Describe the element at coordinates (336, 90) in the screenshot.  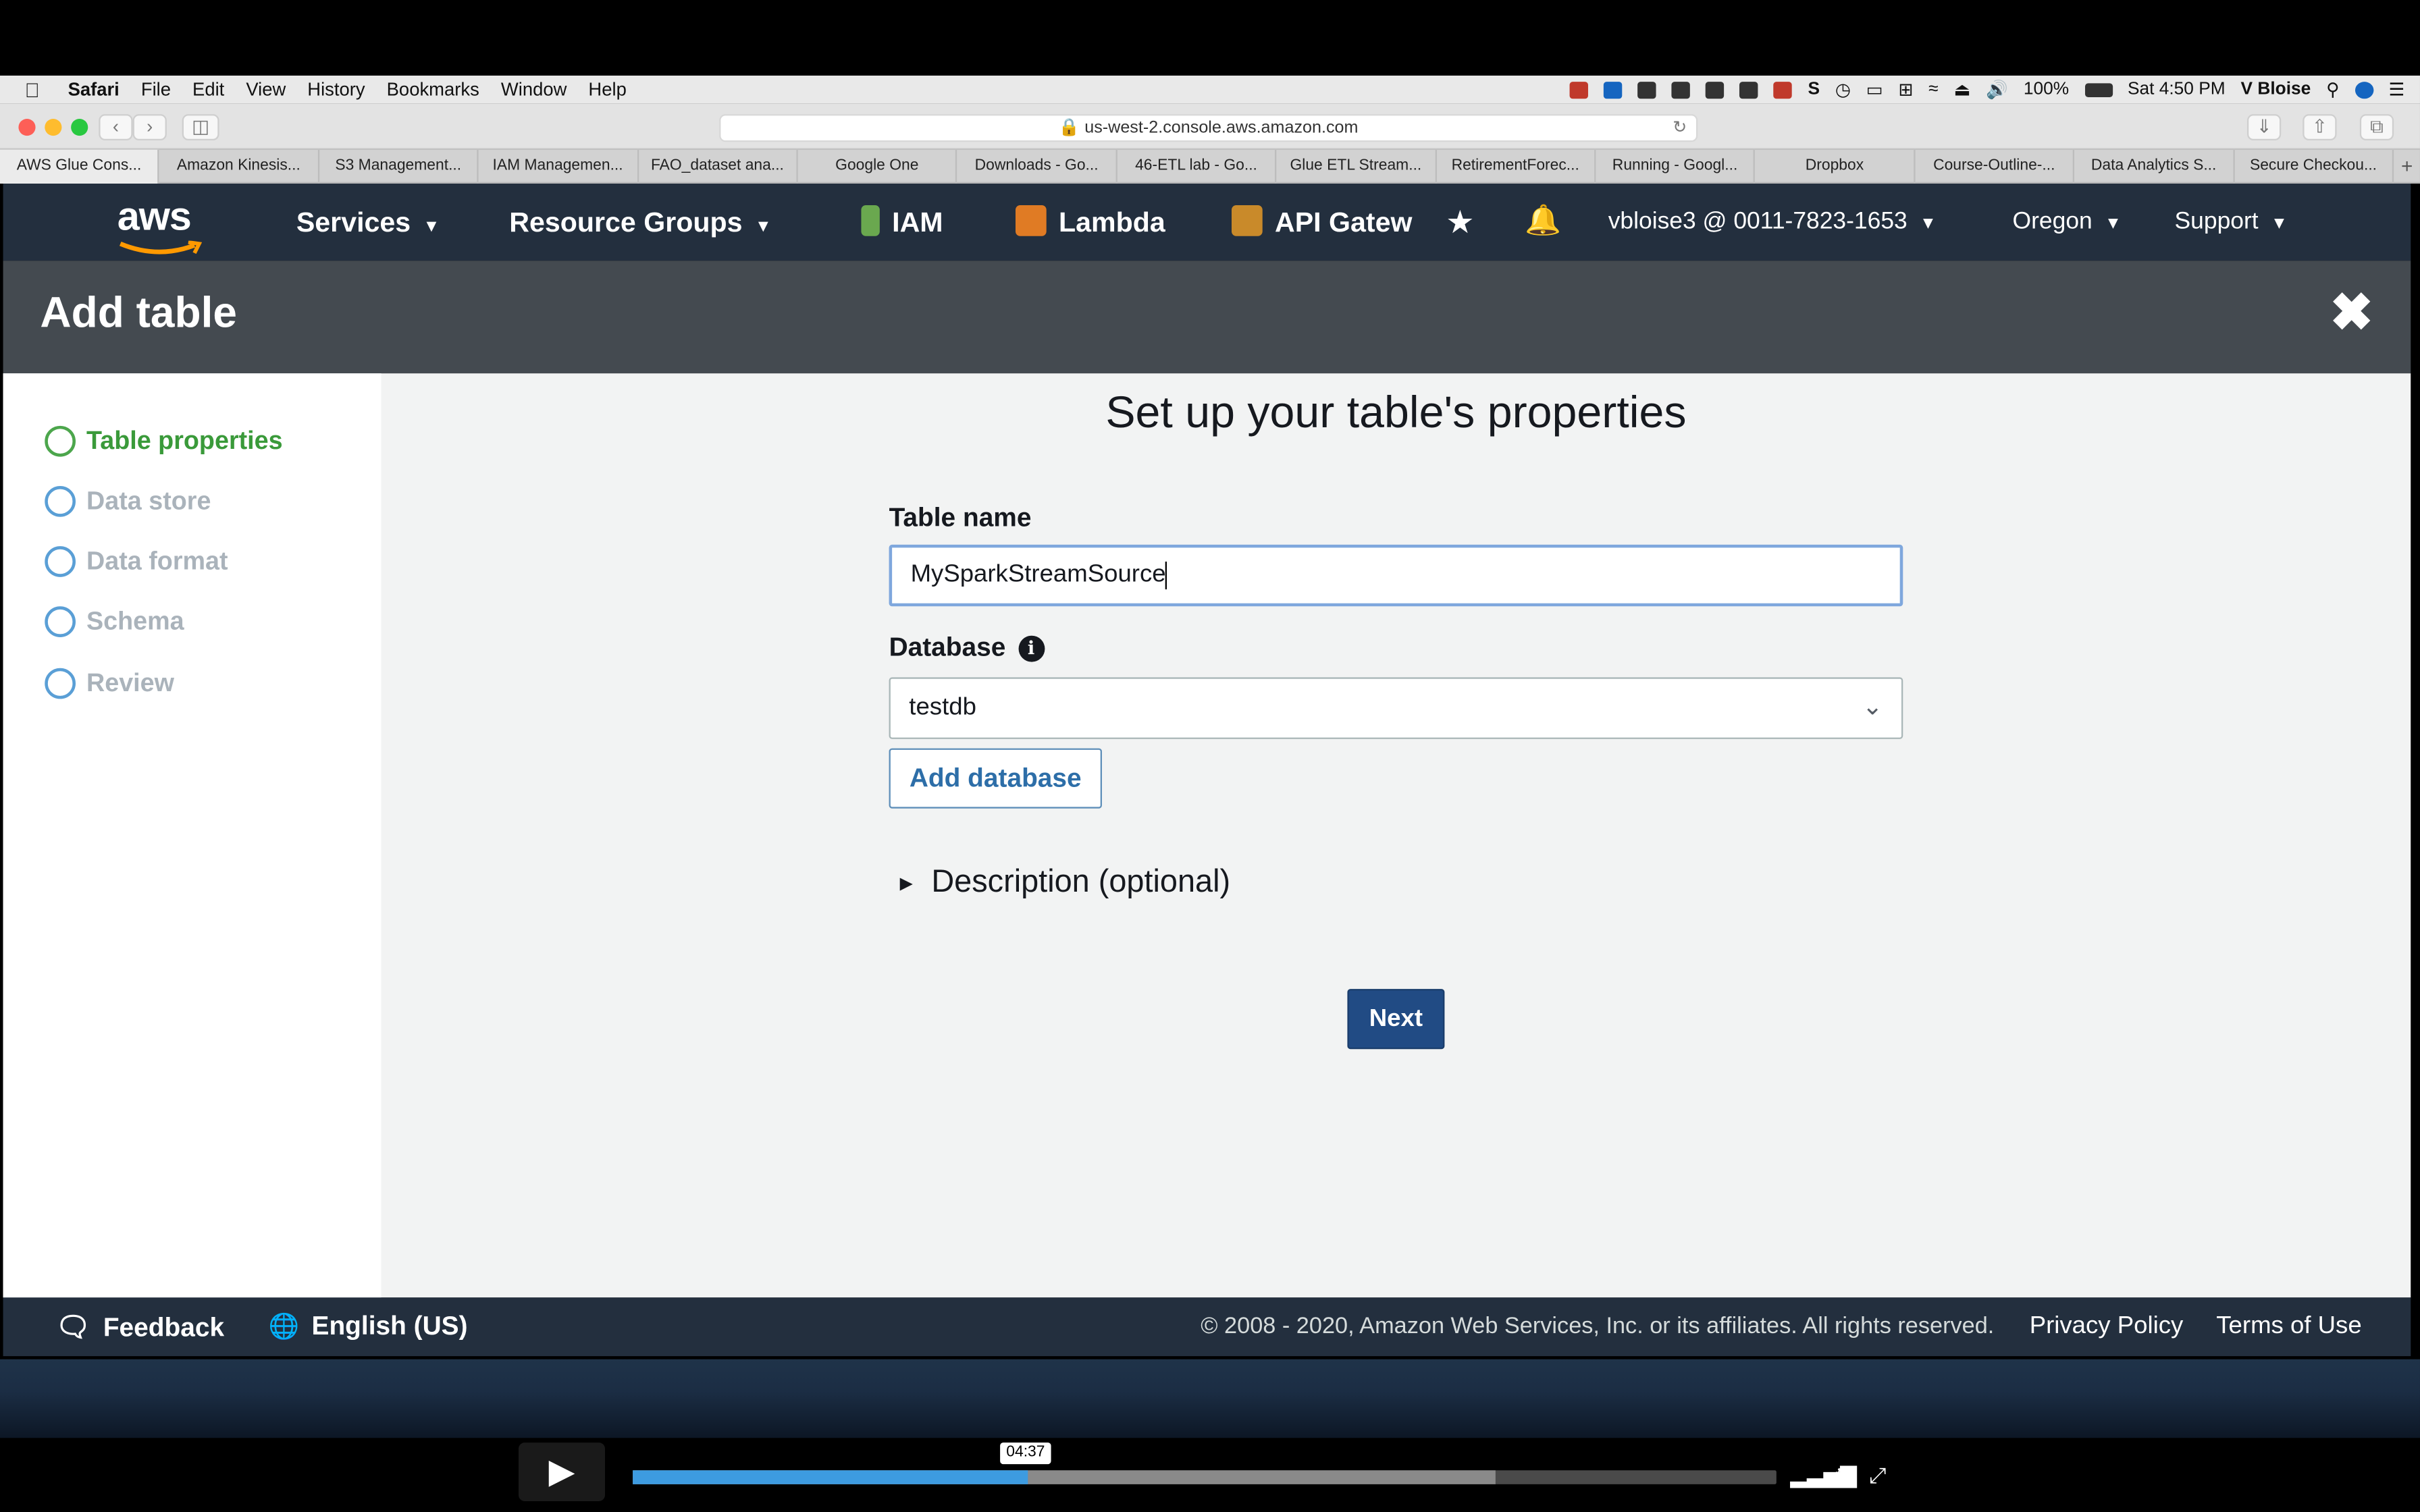
I see `menu-history: History` at that location.